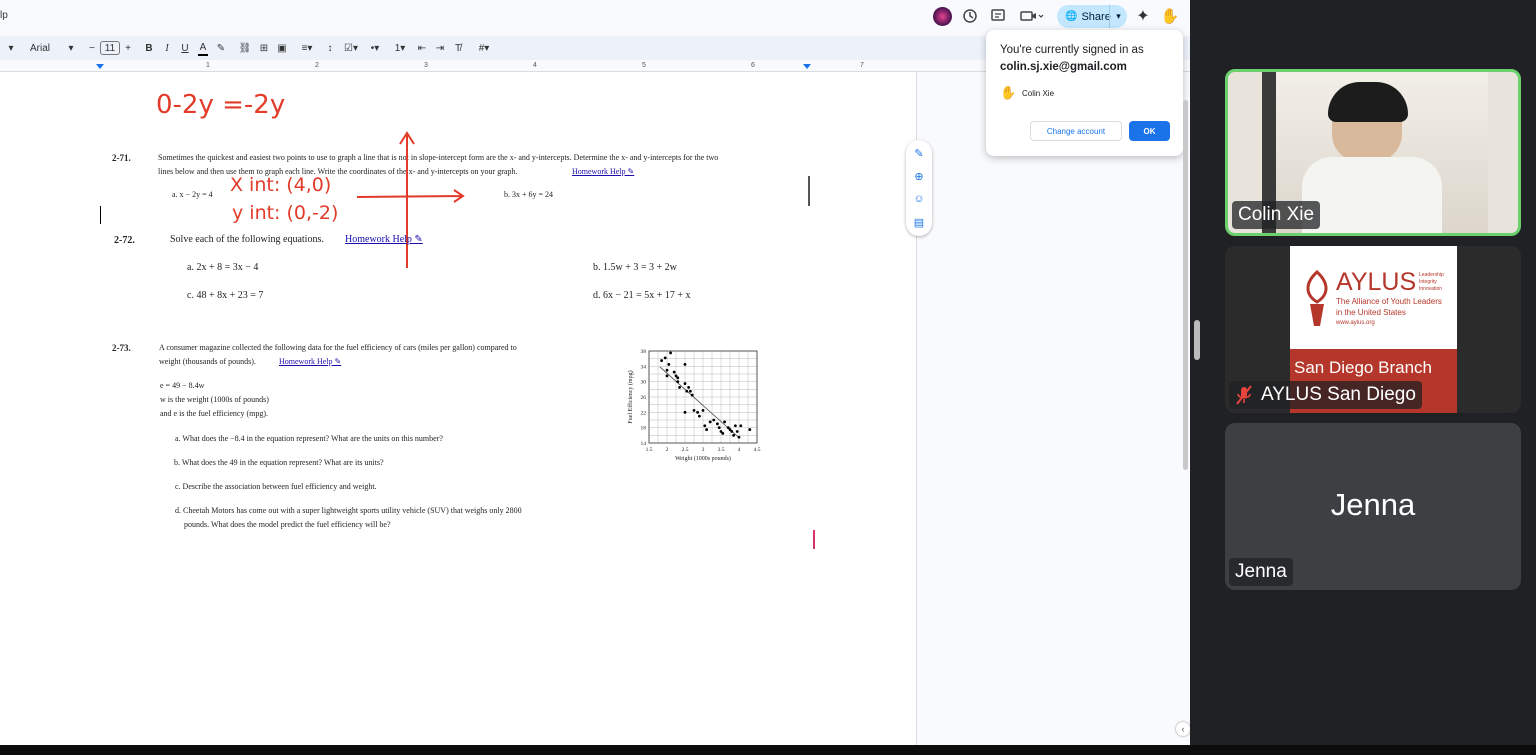 The image size is (1536, 755). I want to click on aylus-tag: Integrity, so click(1428, 282).